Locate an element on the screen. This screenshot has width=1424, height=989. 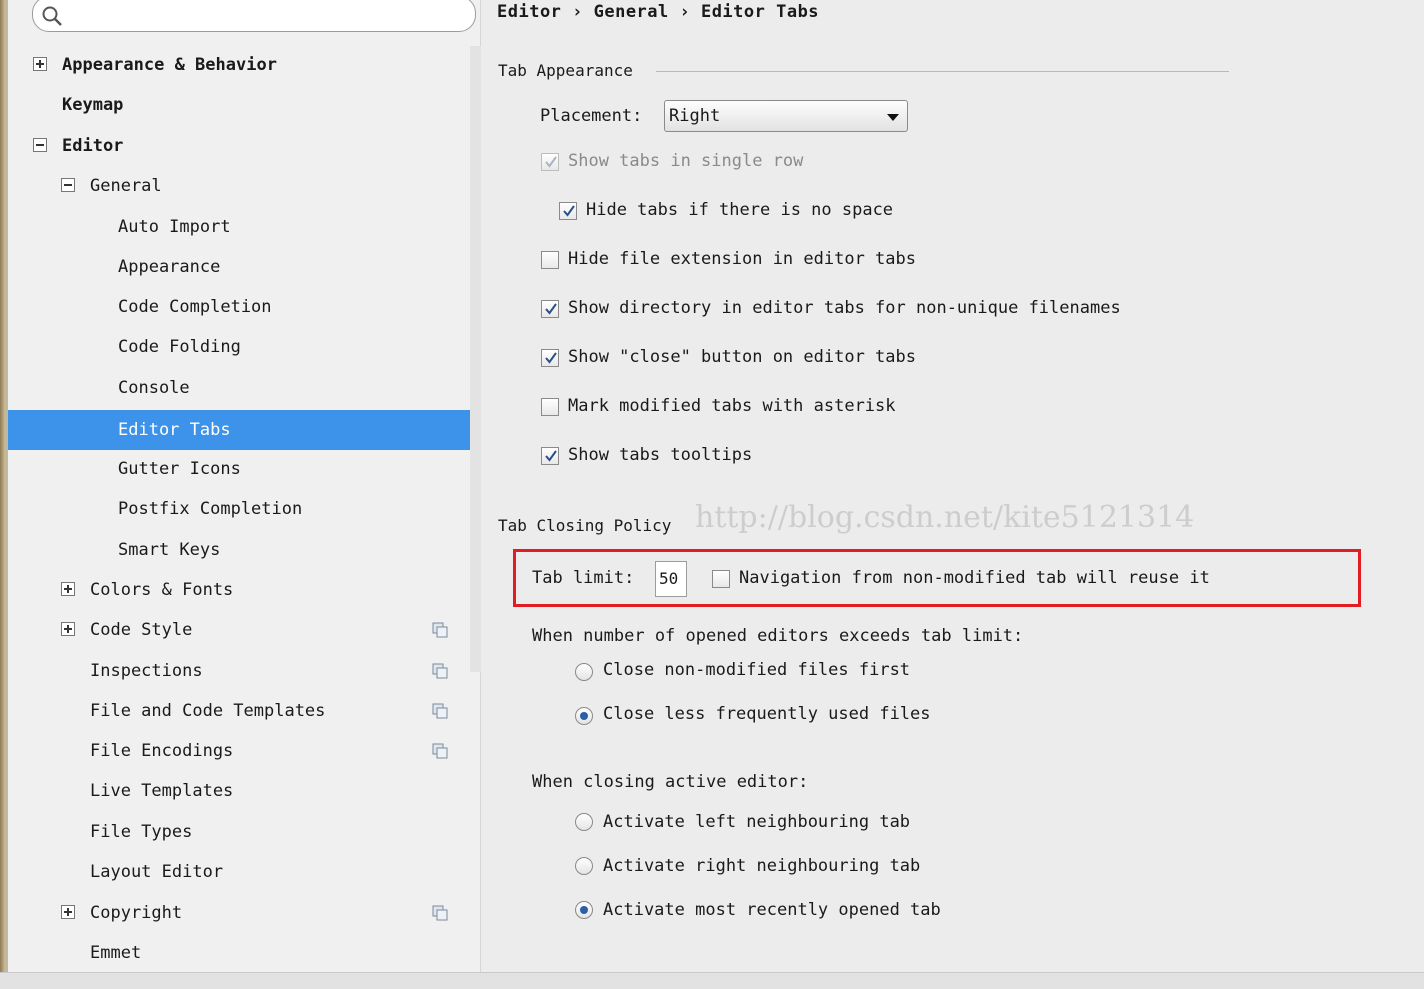
tree-item-file-types: File Types is located at coordinates (239, 832).